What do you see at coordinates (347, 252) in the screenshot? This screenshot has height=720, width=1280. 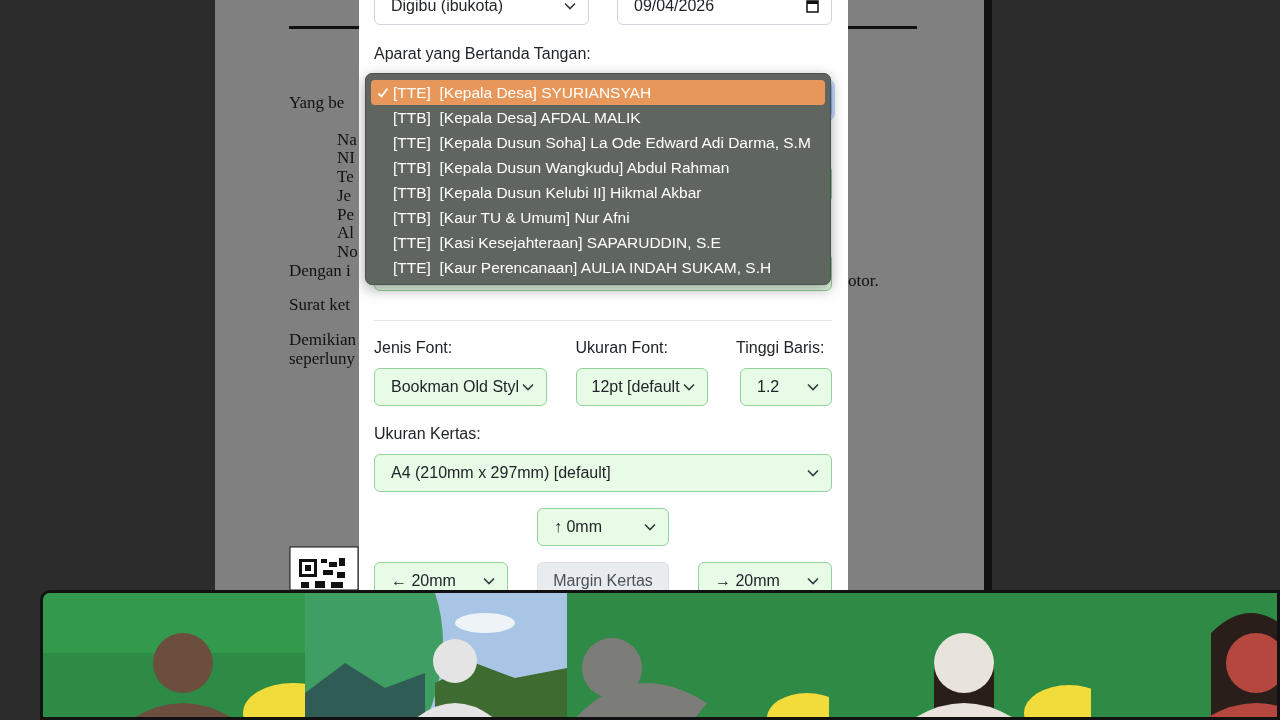 I see `document-text: No` at bounding box center [347, 252].